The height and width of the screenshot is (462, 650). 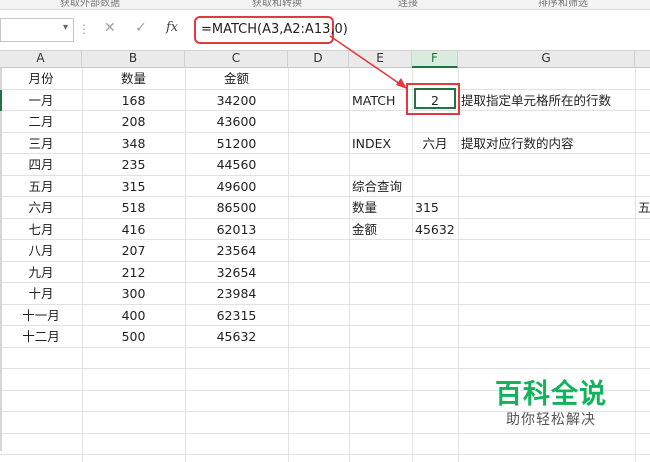 I want to click on watermark-subtitle: 助你轻松解决, so click(x=551, y=420).